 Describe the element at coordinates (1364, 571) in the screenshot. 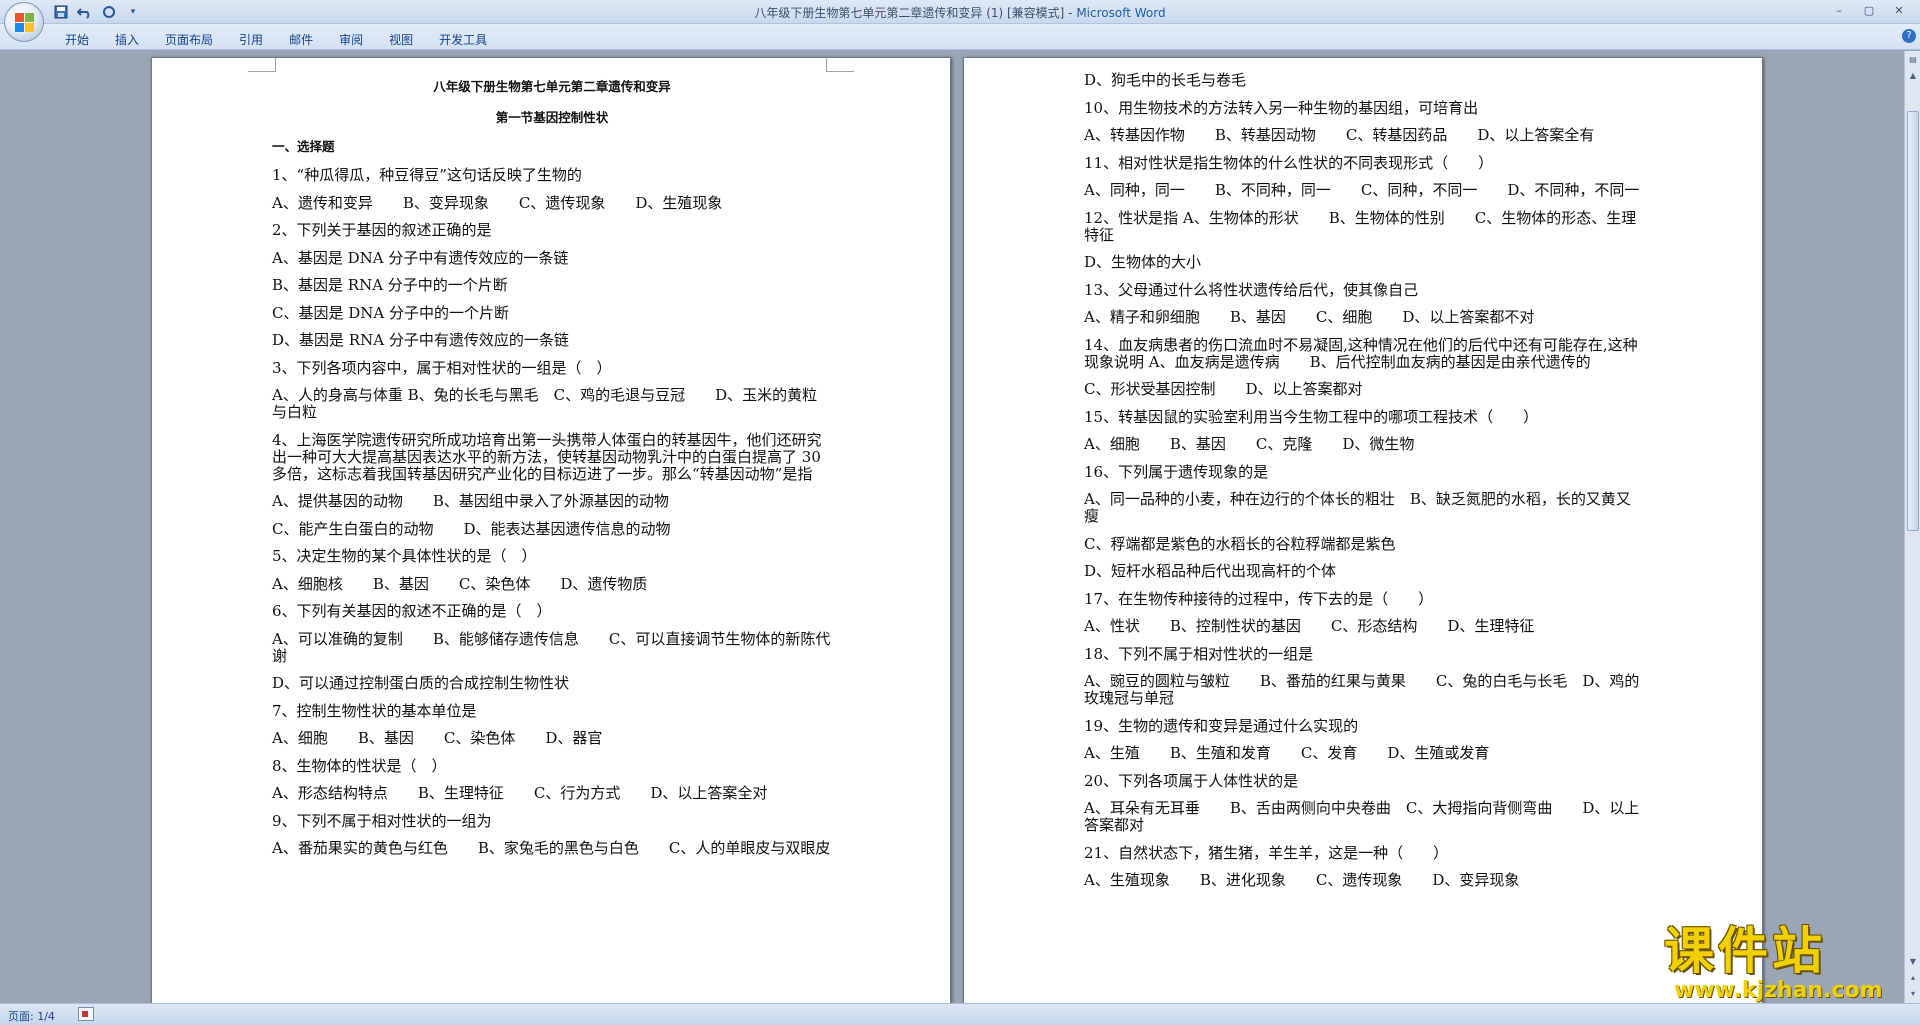

I see `paragraph: D、短杆水稻品种后代出现高杆的个体` at that location.